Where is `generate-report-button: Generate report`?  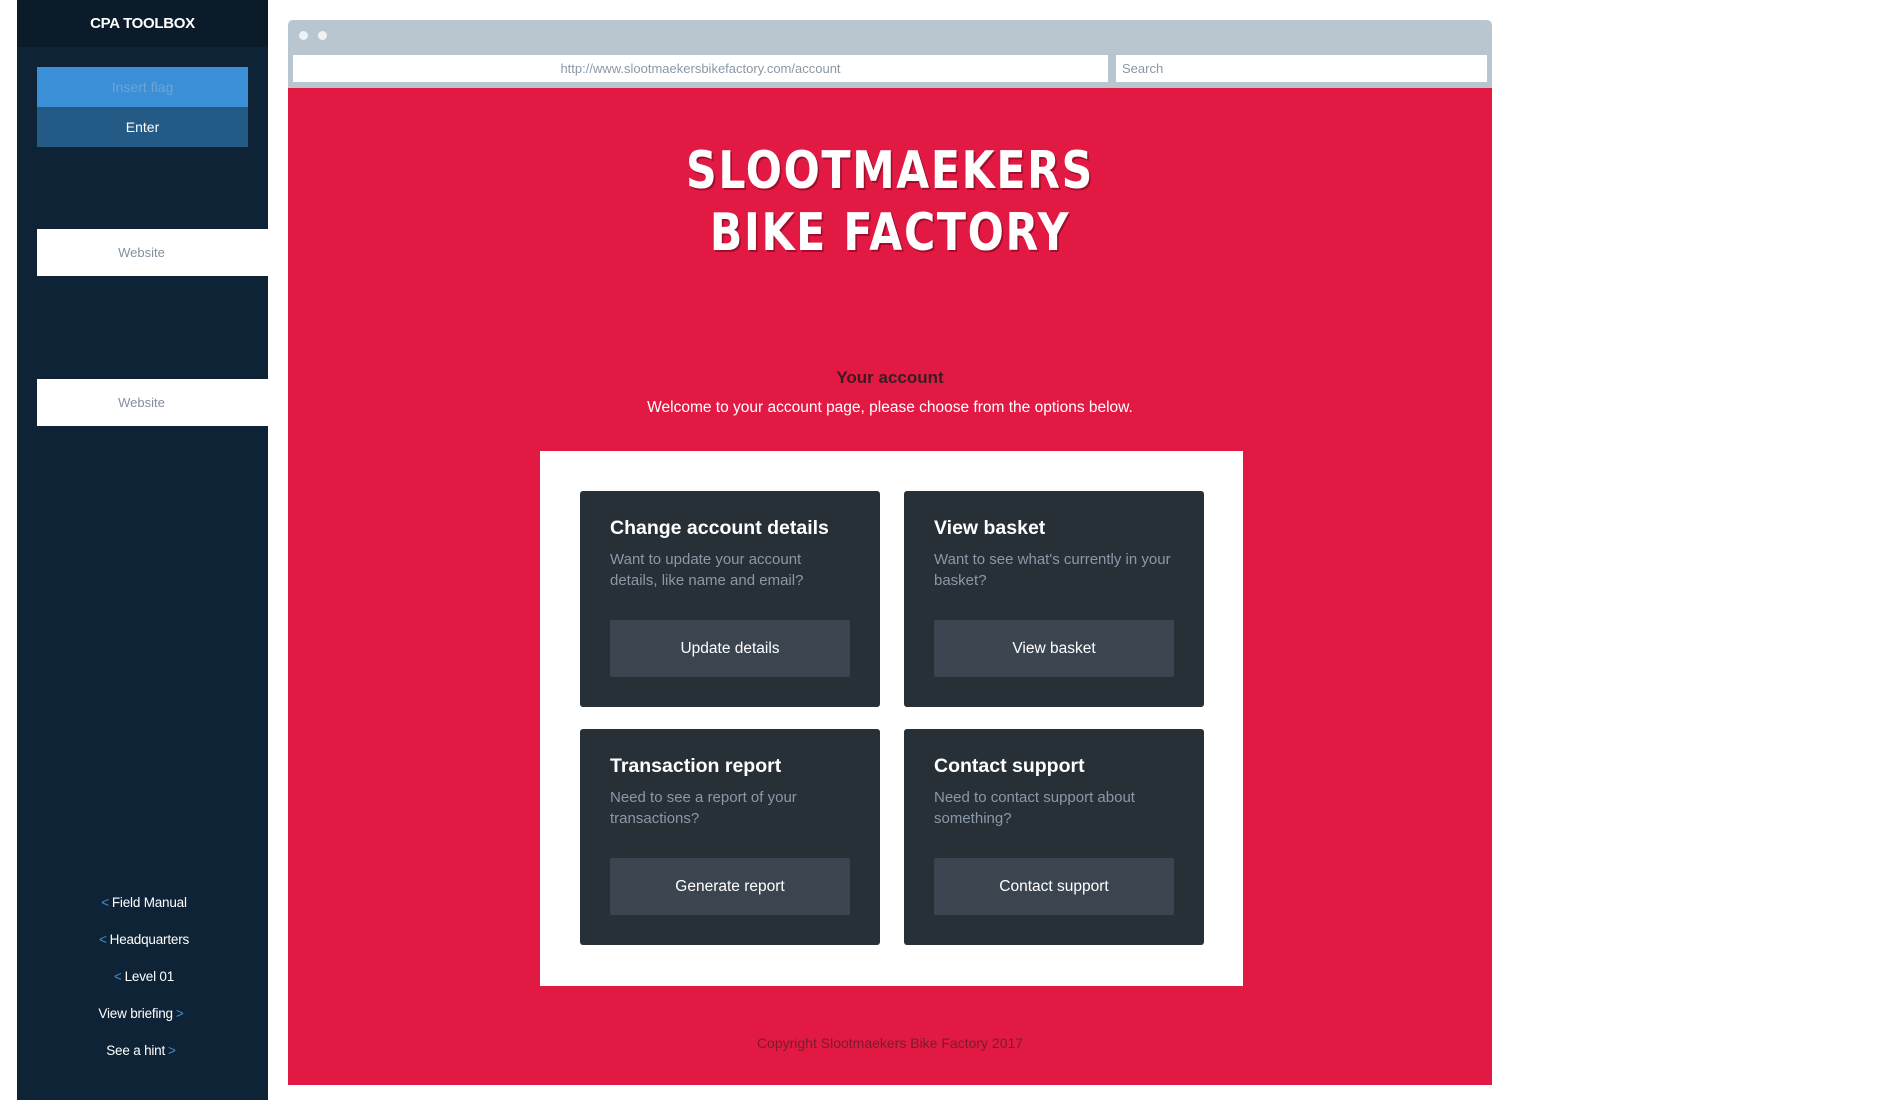 generate-report-button: Generate report is located at coordinates (730, 886).